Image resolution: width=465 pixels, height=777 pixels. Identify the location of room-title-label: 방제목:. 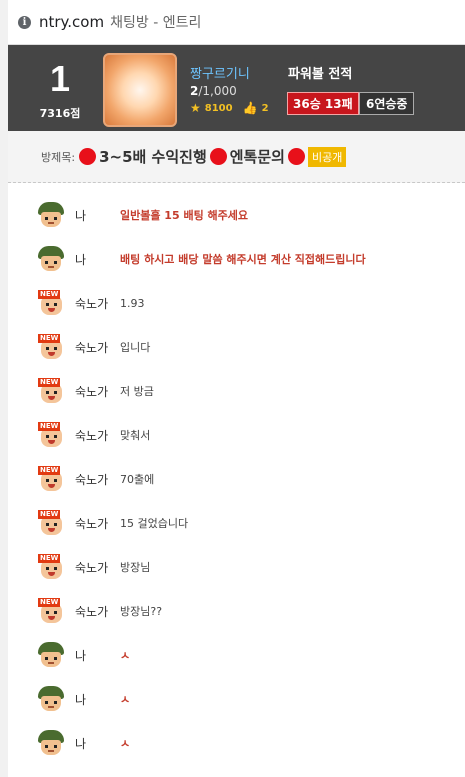
(58, 157).